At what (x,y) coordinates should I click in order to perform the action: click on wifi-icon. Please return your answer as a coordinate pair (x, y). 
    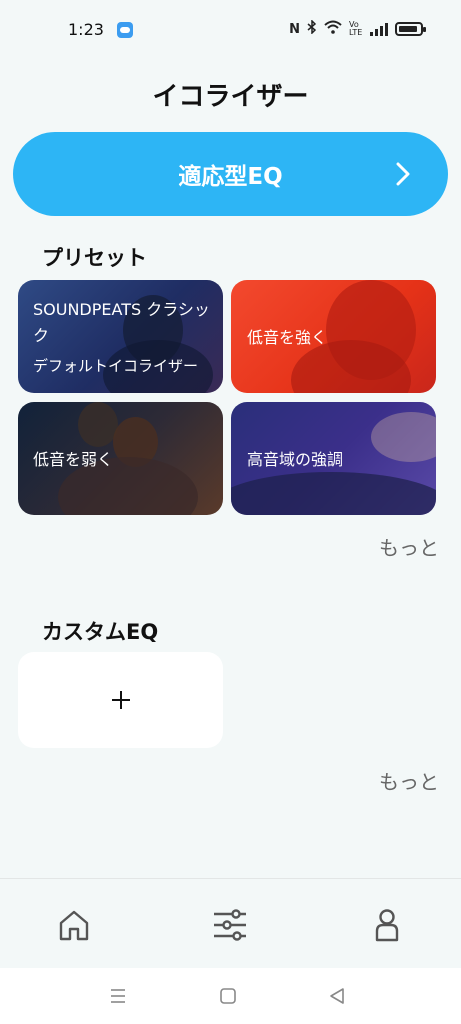
    Looking at the image, I should click on (333, 29).